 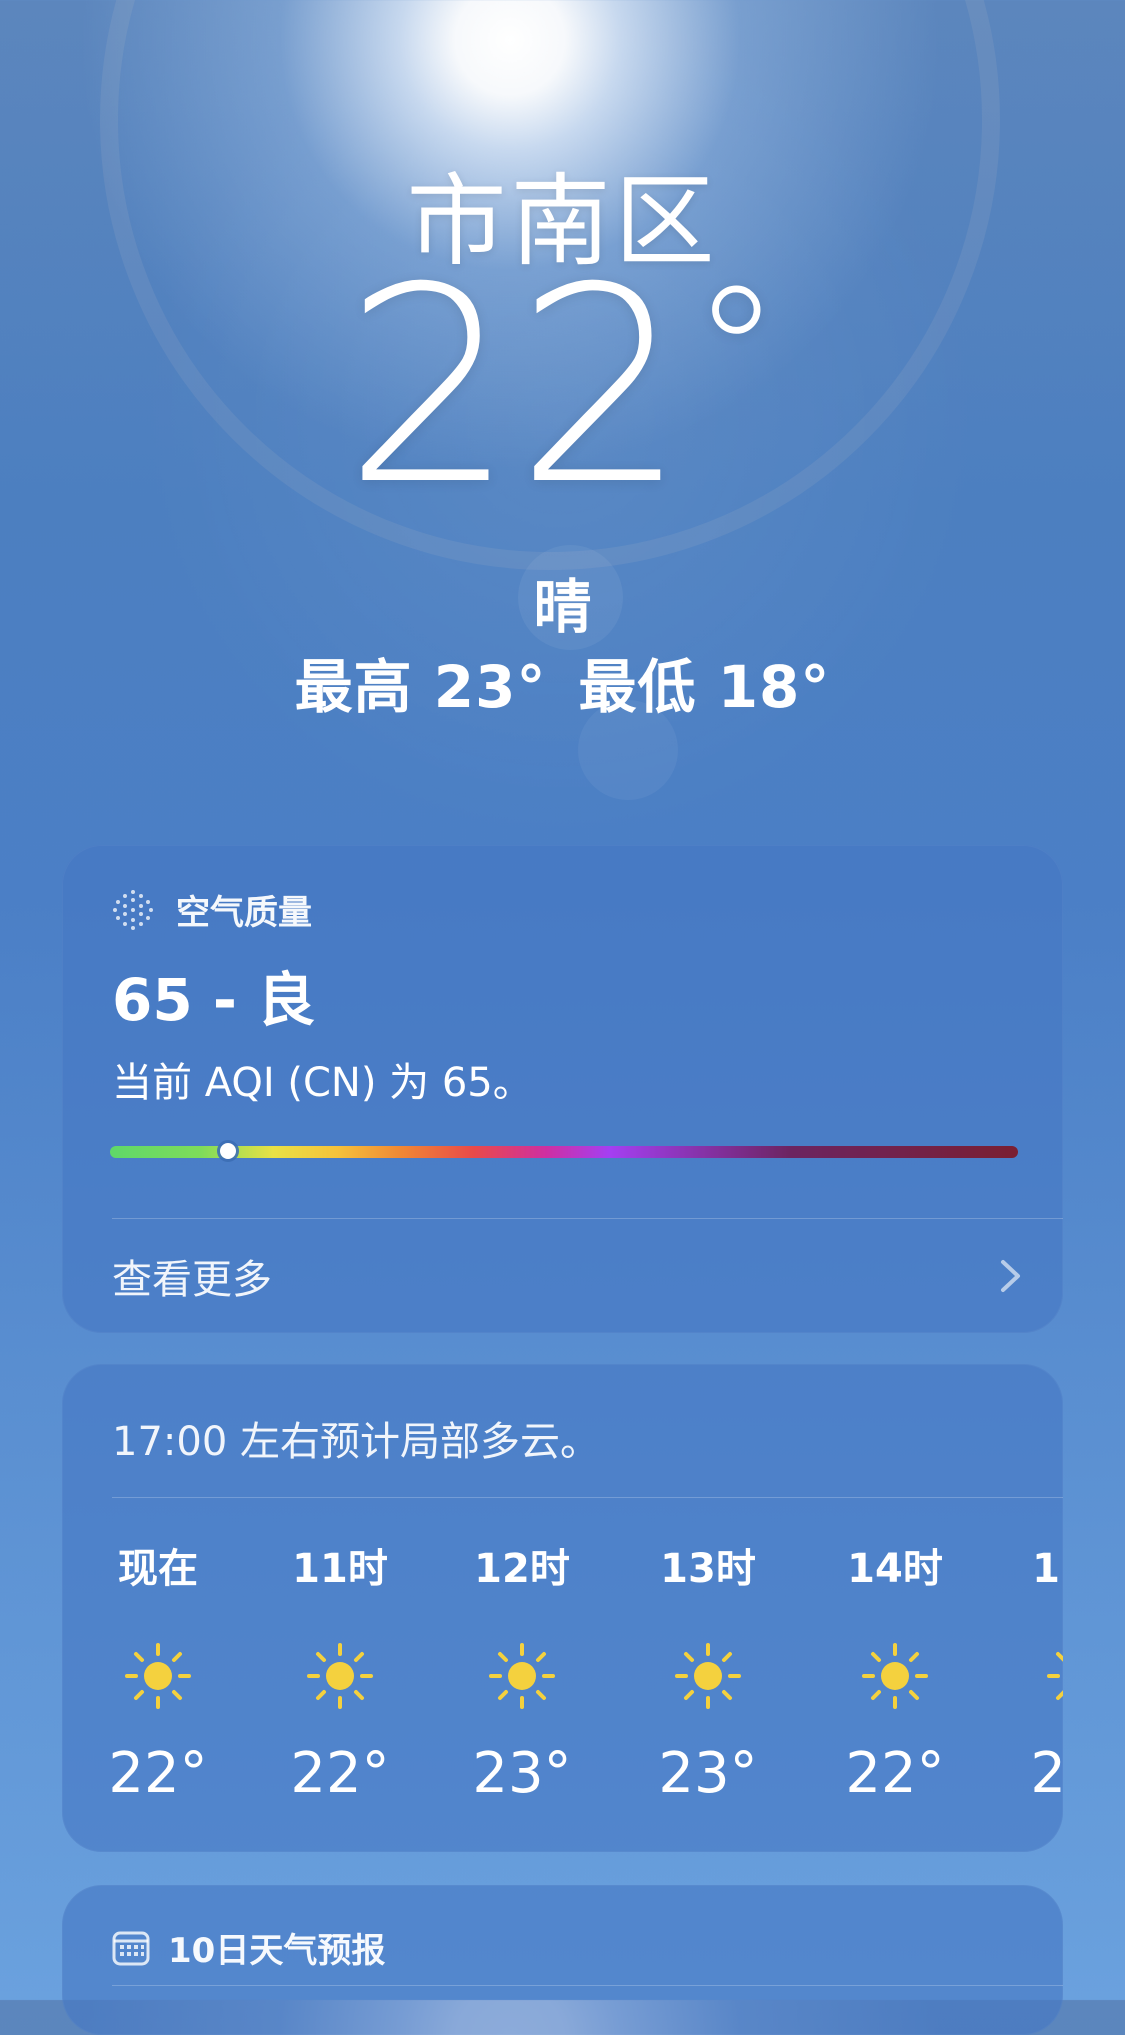 What do you see at coordinates (131, 1948) in the screenshot?
I see `calendar-icon` at bounding box center [131, 1948].